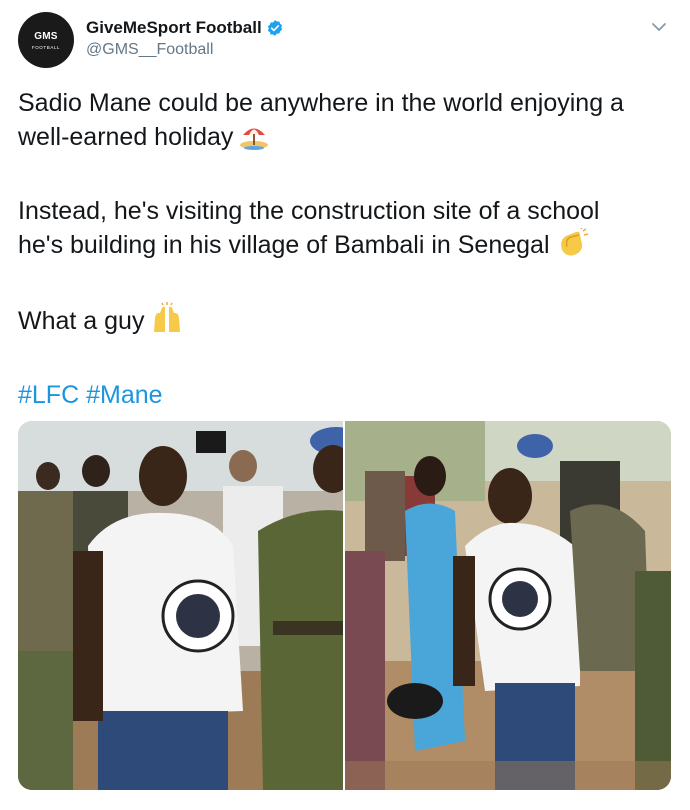 This screenshot has width=690, height=810. What do you see at coordinates (254, 140) in the screenshot?
I see `beach-umbrella-icon` at bounding box center [254, 140].